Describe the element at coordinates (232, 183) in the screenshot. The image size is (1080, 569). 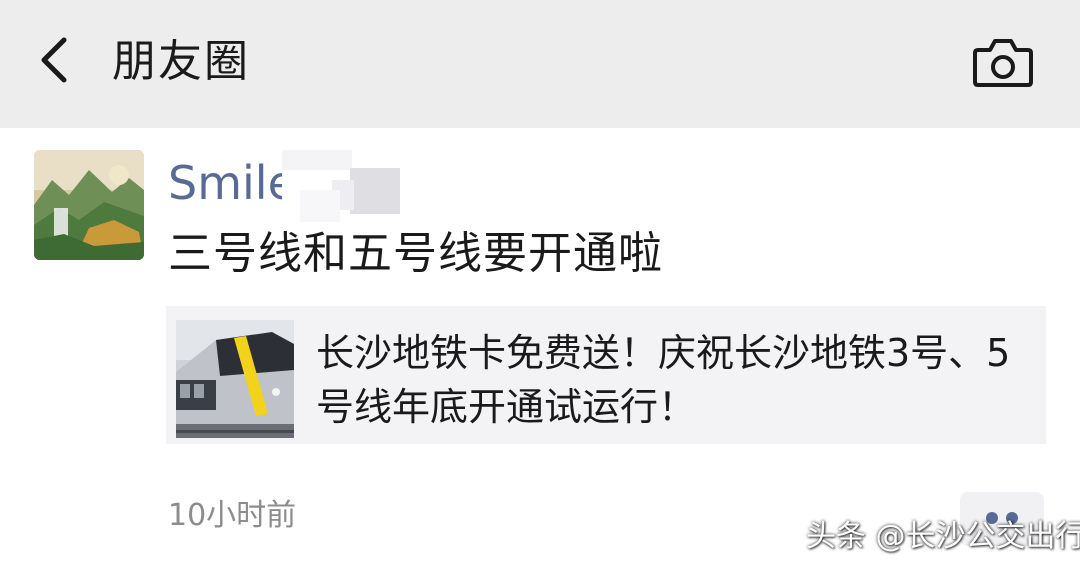
I see `username: Smile` at that location.